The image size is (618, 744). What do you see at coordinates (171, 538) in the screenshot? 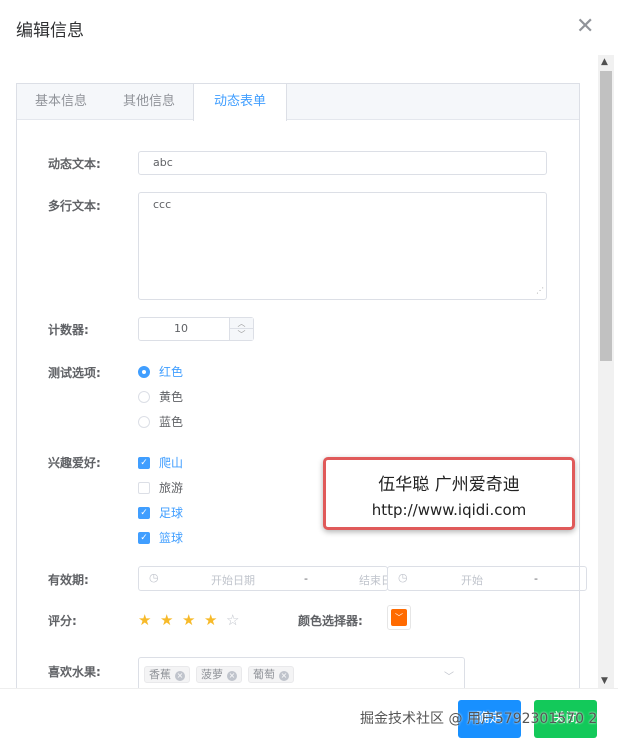
I see `checkbox-text: 篮球` at bounding box center [171, 538].